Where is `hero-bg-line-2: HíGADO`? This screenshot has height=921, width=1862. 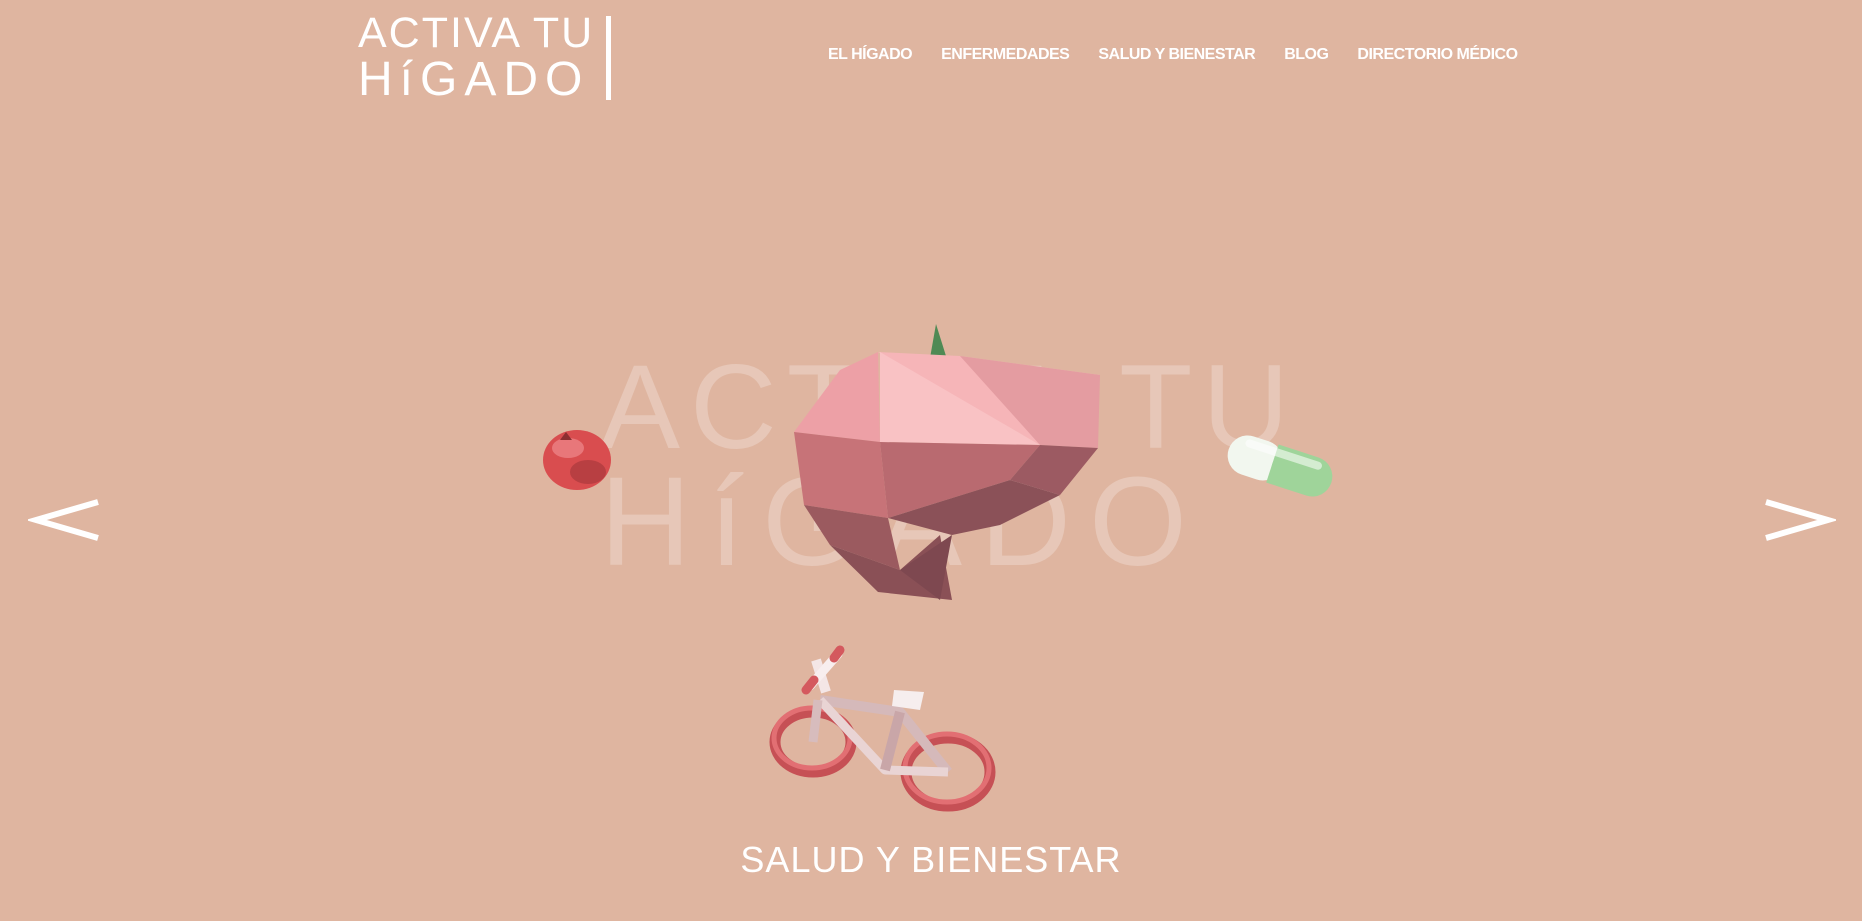 hero-bg-line-2: HíGADO is located at coordinates (903, 521).